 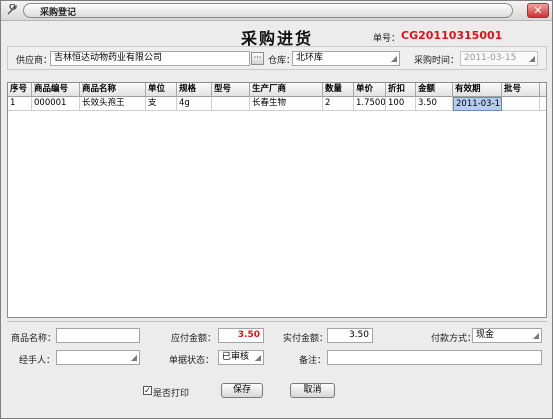 I want to click on handler-select: ◢, so click(x=98, y=357).